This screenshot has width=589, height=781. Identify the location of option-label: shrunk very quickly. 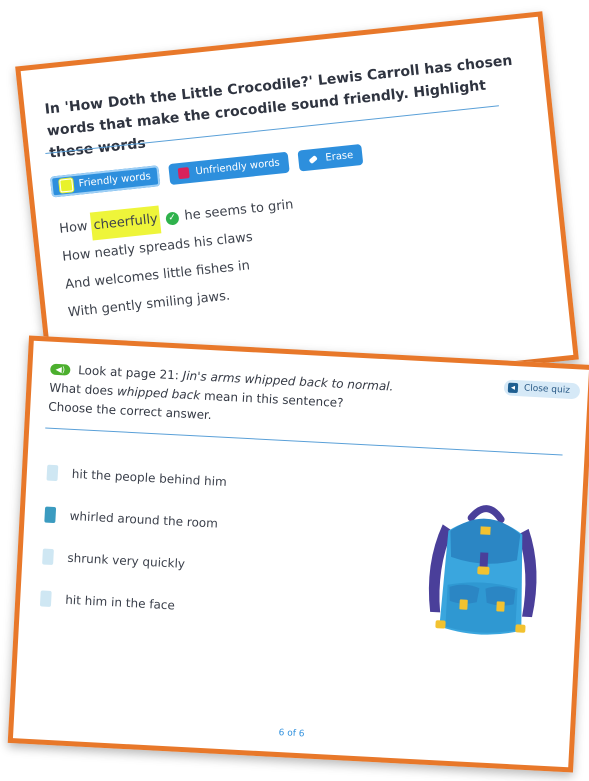
(126, 560).